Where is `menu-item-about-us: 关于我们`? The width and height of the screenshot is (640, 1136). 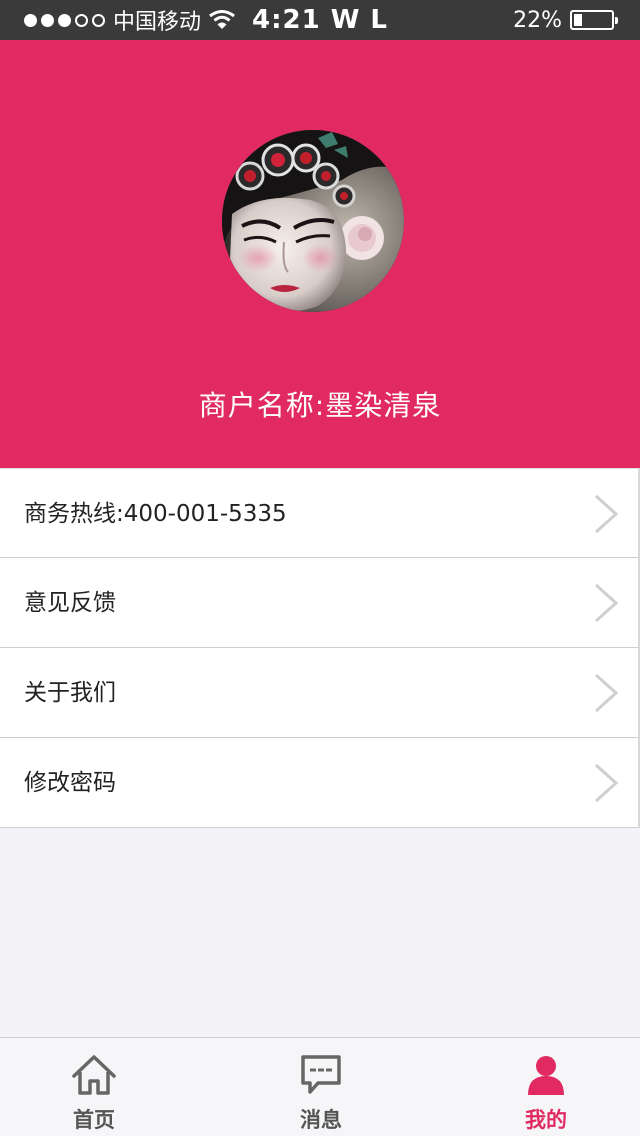
menu-item-about-us: 关于我们 is located at coordinates (319, 693).